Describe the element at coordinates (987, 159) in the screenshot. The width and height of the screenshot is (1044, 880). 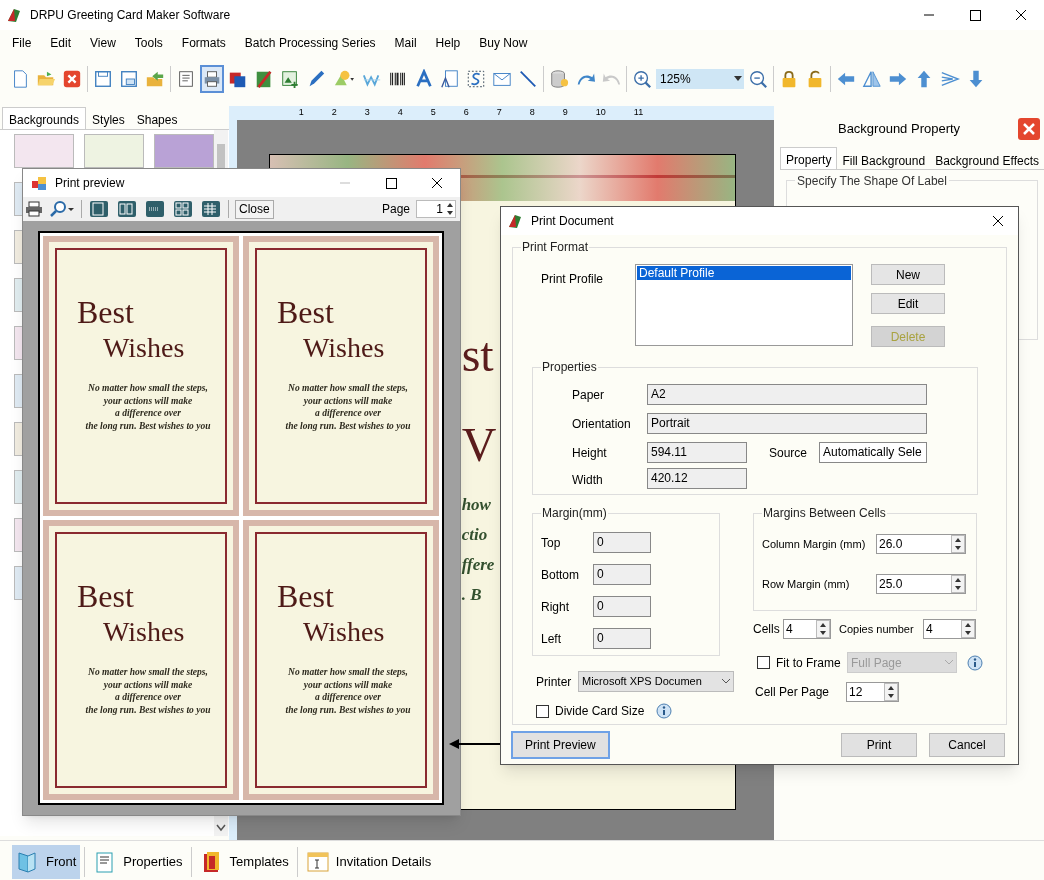
I see `panel-tab: Background Effects` at that location.